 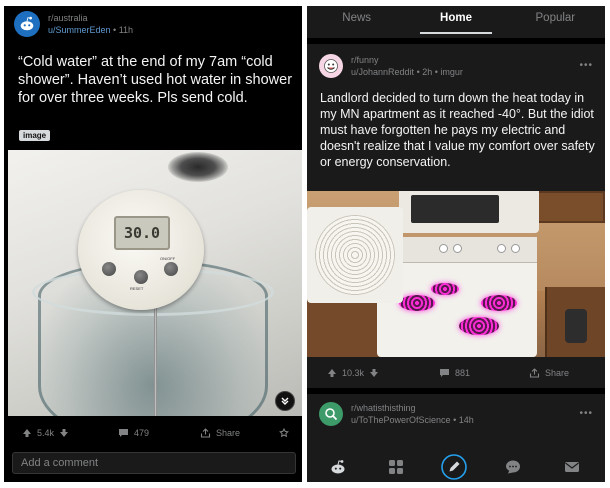 I want to click on award-icon, so click(x=284, y=433).